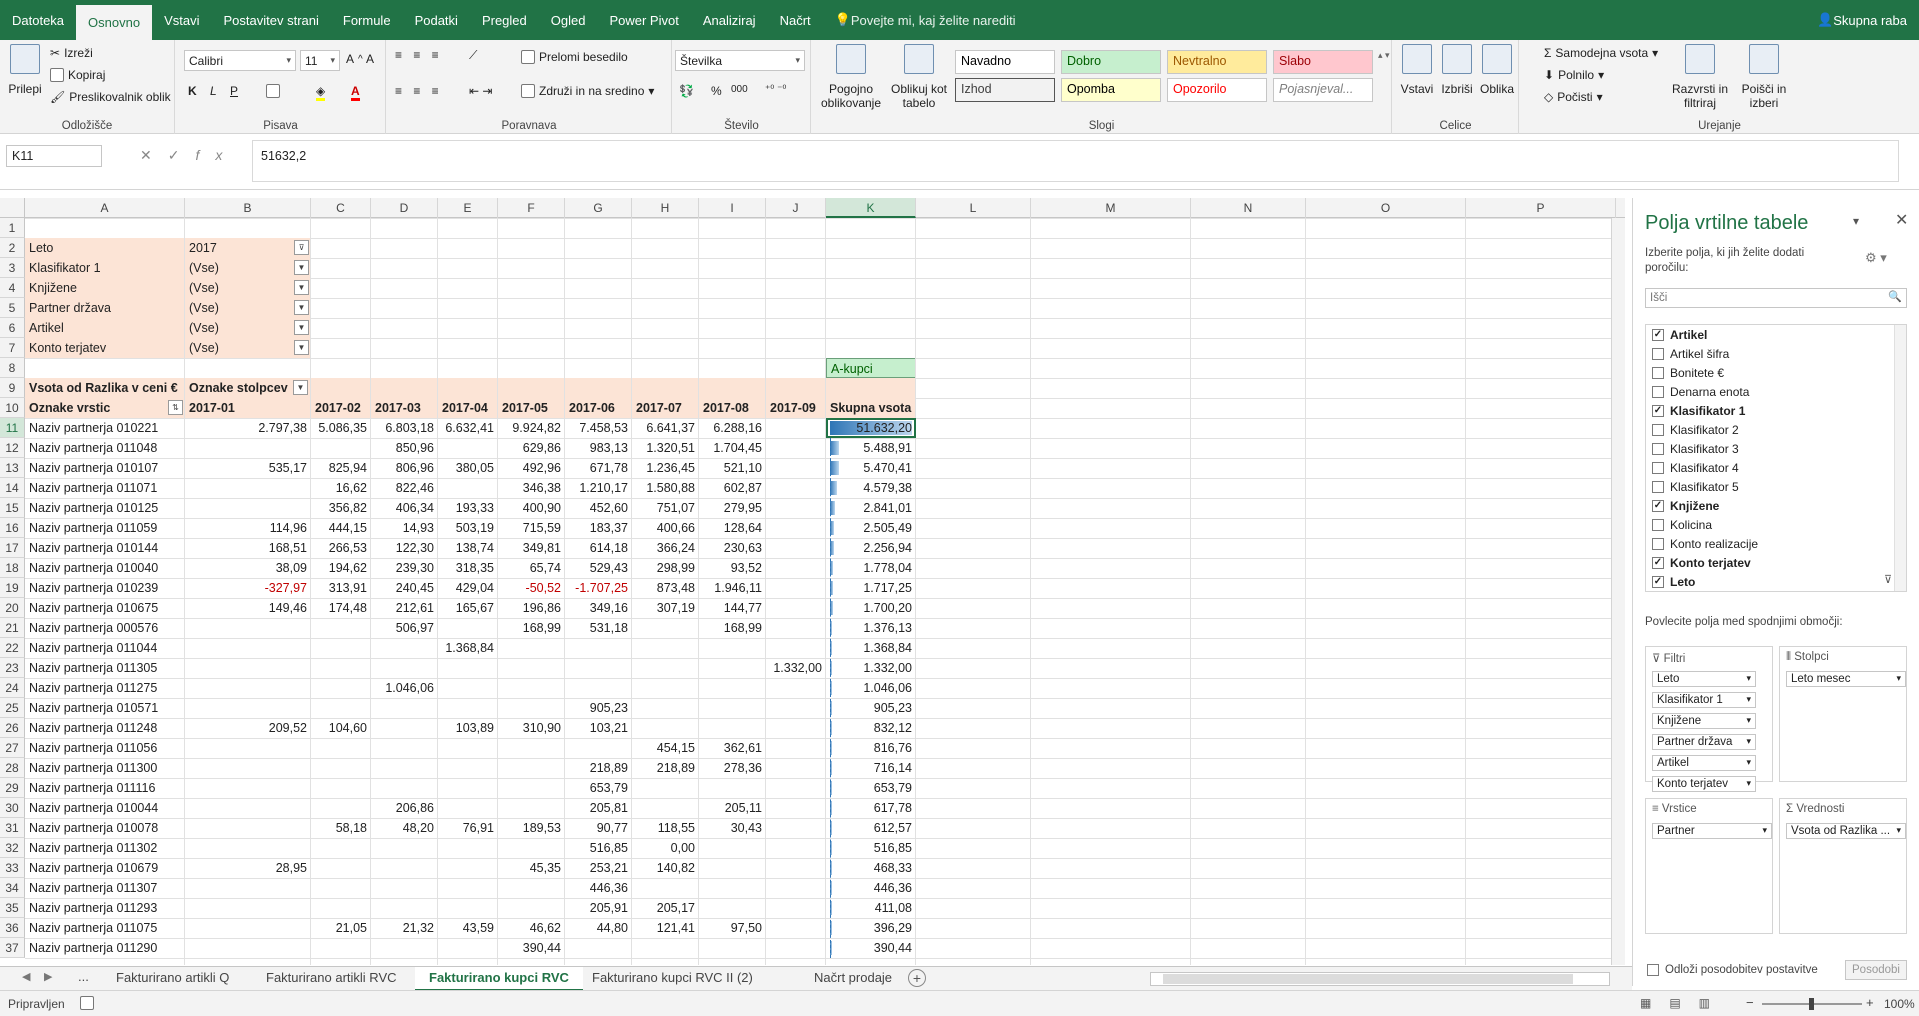 This screenshot has height=1016, width=1919. I want to click on horizontal-scroll-thumb, so click(1368, 979).